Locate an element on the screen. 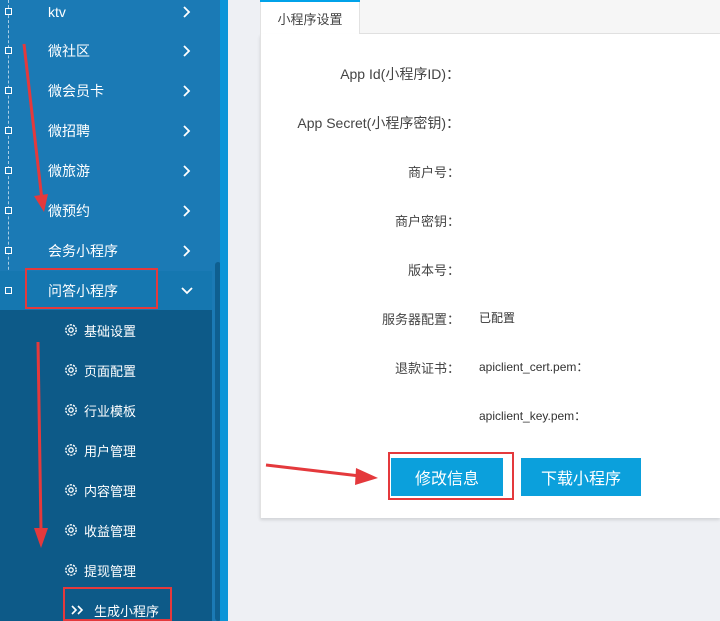 The width and height of the screenshot is (720, 621). field-label-refund-cert: 退款证书： is located at coordinates (427, 368).